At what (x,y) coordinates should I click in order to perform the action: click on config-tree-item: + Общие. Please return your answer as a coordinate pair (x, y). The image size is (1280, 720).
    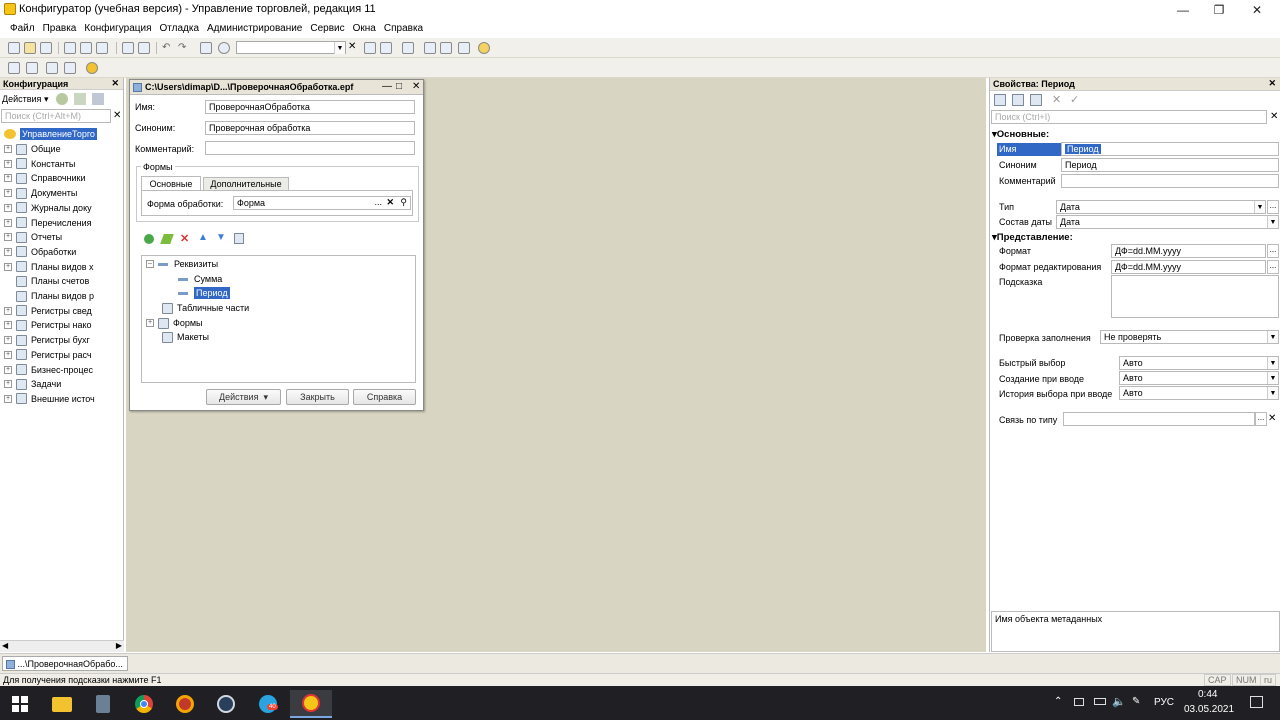
    Looking at the image, I should click on (32, 149).